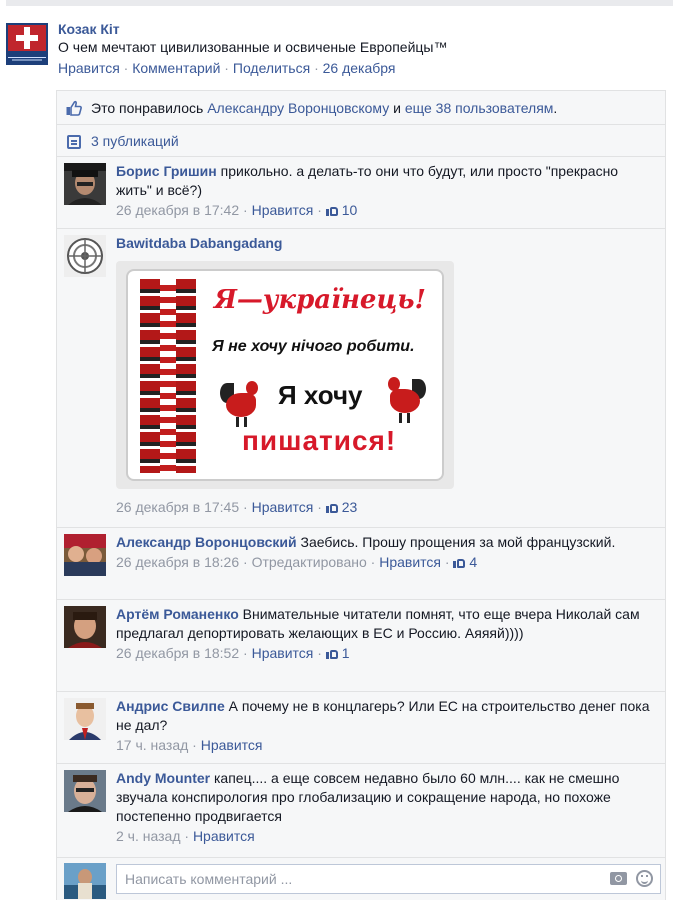 The width and height of the screenshot is (673, 900). Describe the element at coordinates (177, 614) in the screenshot. I see `commenter-name: Артём Романенко` at that location.